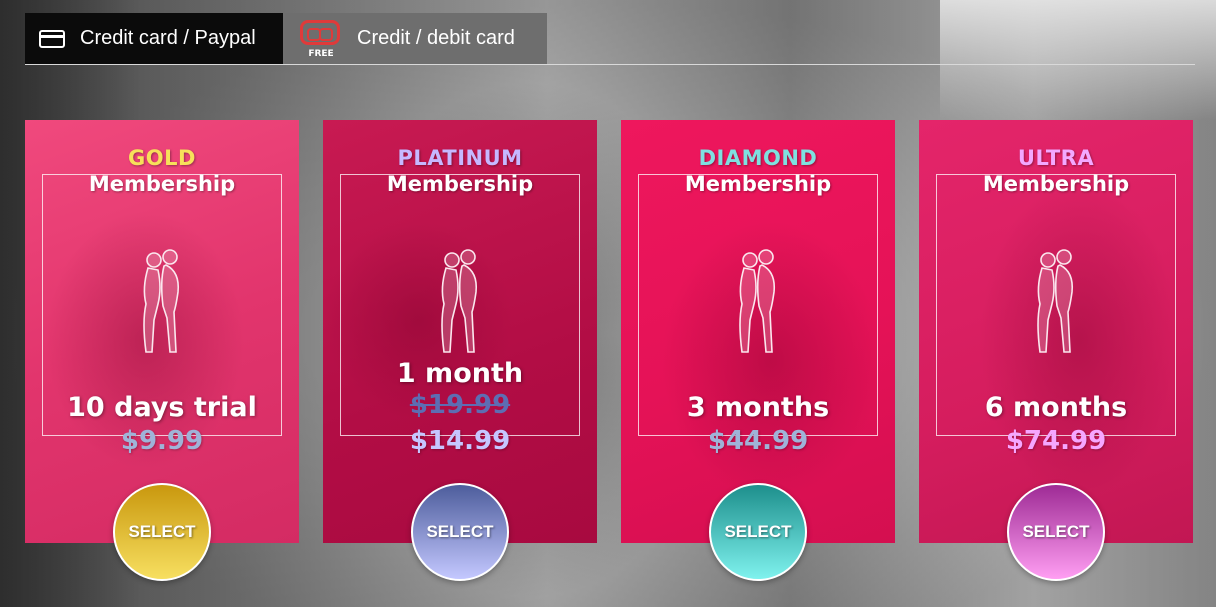 This screenshot has height=607, width=1216. I want to click on plan-duration: 10 days trial, so click(162, 407).